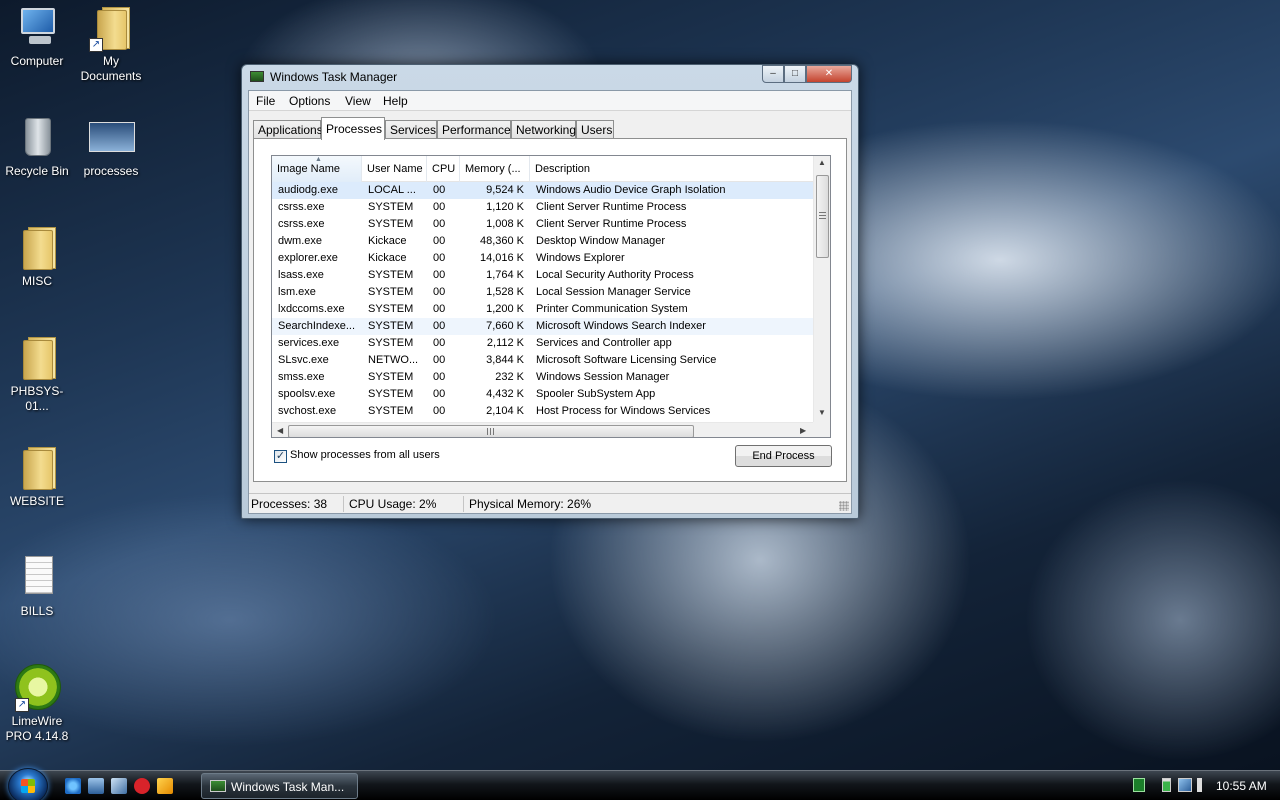 The width and height of the screenshot is (1280, 800). What do you see at coordinates (1185, 785) in the screenshot?
I see `network-icon` at bounding box center [1185, 785].